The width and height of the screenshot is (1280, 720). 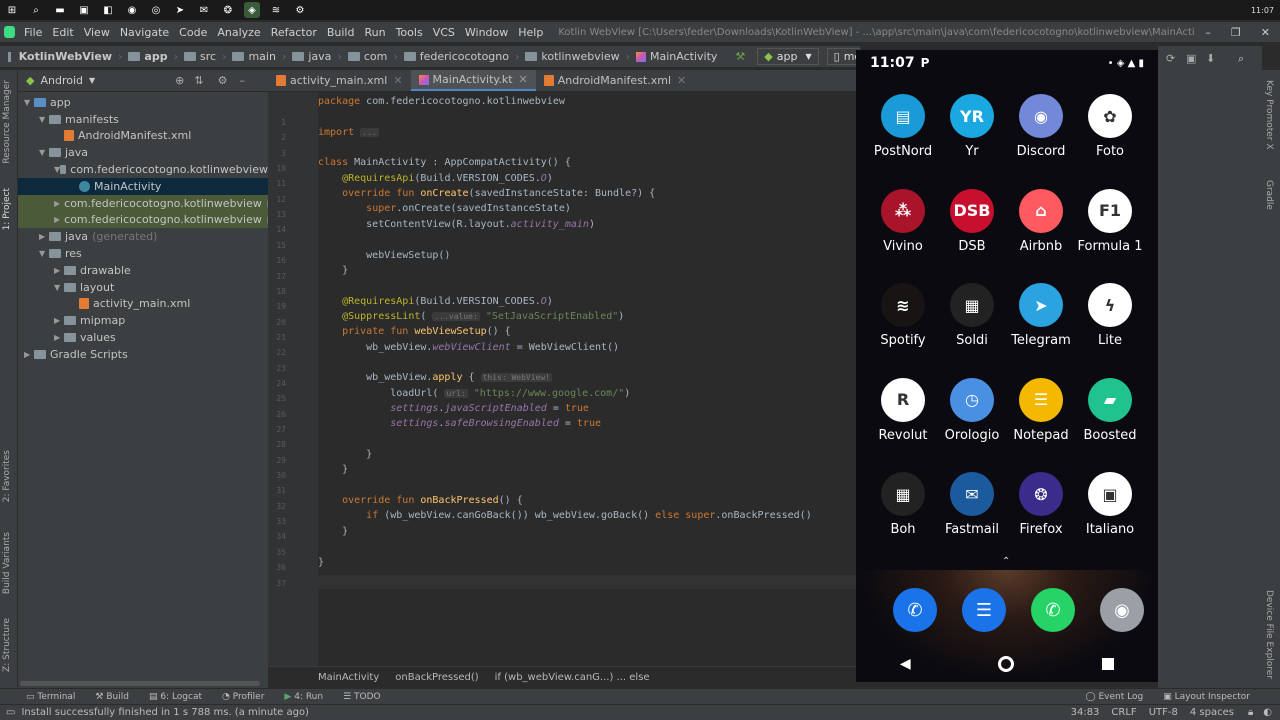 What do you see at coordinates (1267, 712) in the screenshot?
I see `git-icon: ◐` at bounding box center [1267, 712].